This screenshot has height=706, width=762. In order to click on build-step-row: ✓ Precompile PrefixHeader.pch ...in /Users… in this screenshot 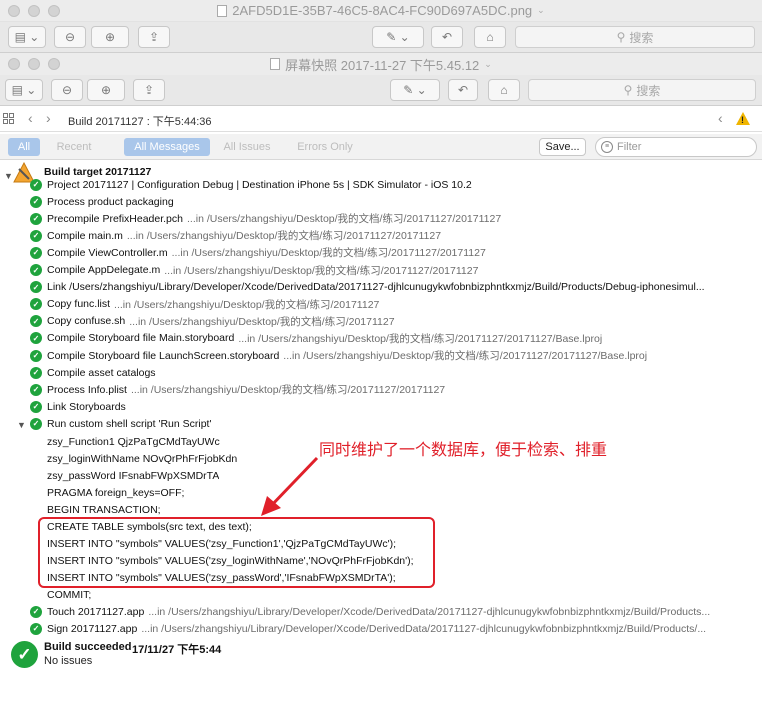, I will do `click(393, 218)`.